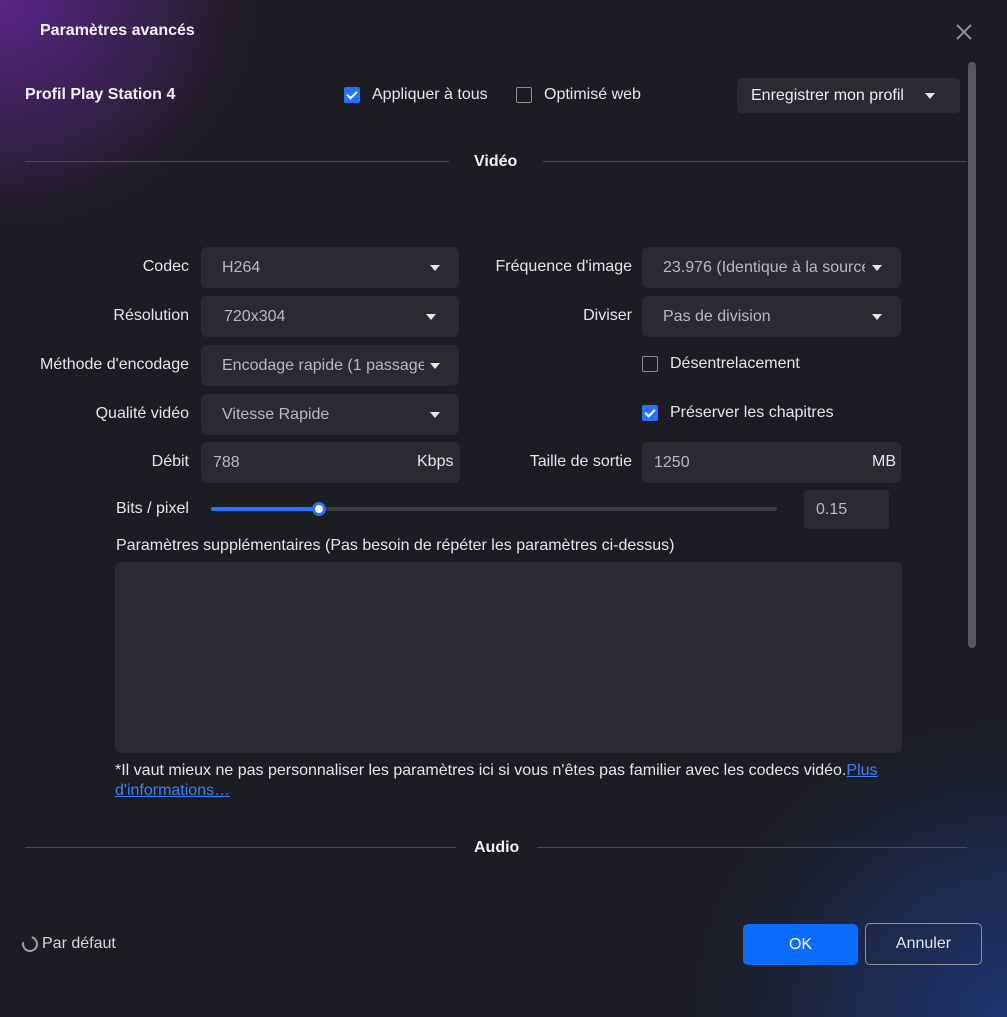  I want to click on encoding-method-select: Encodage rapide (1 passage), so click(330, 365).